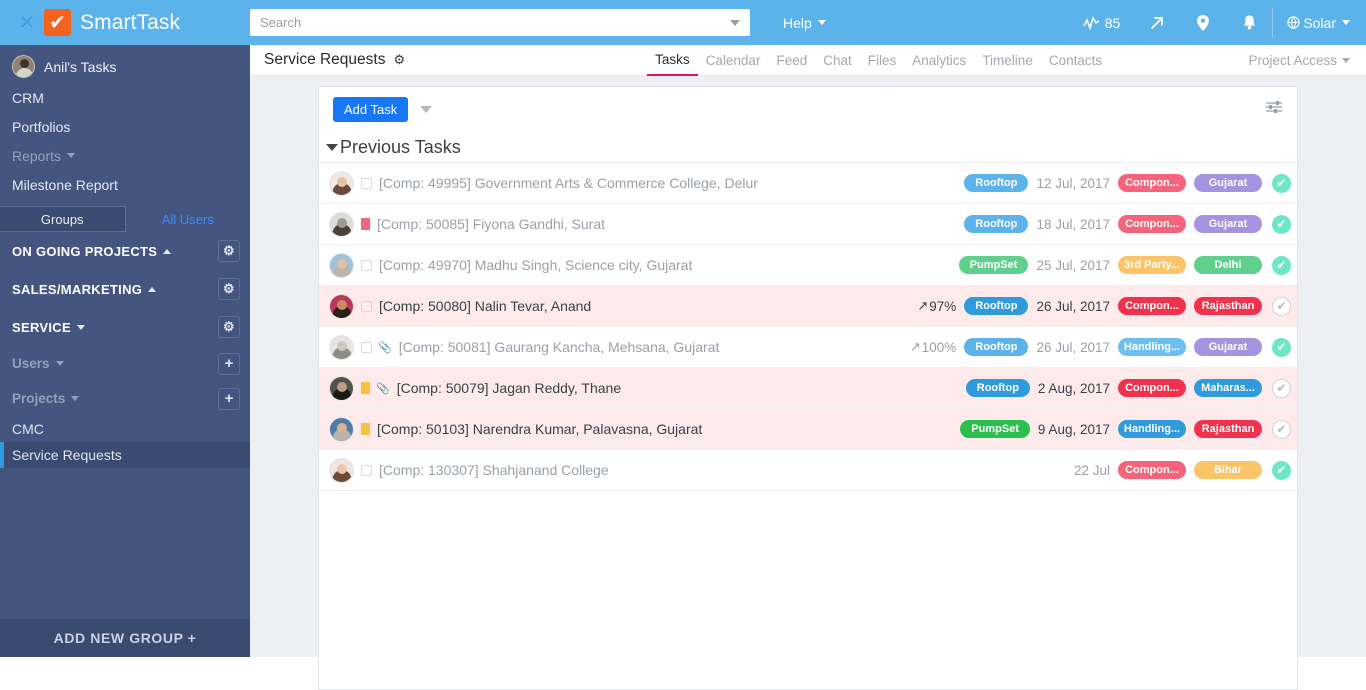 The width and height of the screenshot is (1366, 690). Describe the element at coordinates (1075, 60) in the screenshot. I see `tab-contacts: Contacts` at that location.